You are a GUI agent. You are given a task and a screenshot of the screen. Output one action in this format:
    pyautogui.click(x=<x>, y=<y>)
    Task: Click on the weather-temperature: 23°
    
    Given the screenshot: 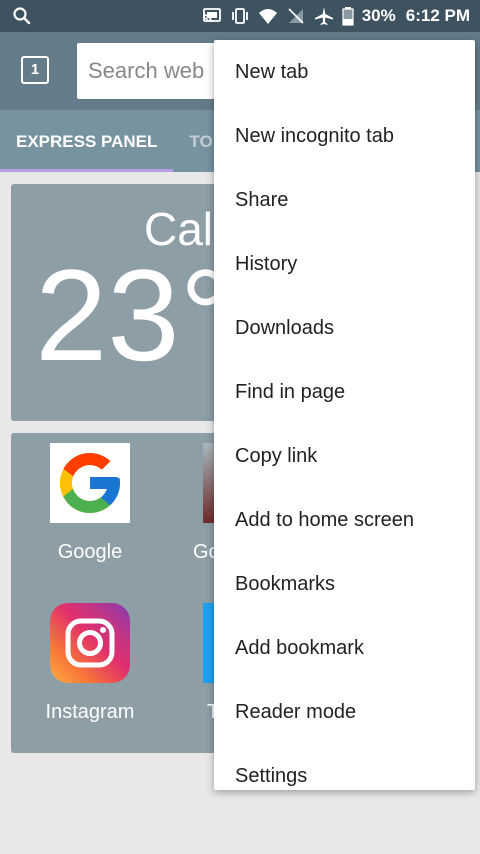 What is the action you would take?
    pyautogui.click(x=133, y=315)
    